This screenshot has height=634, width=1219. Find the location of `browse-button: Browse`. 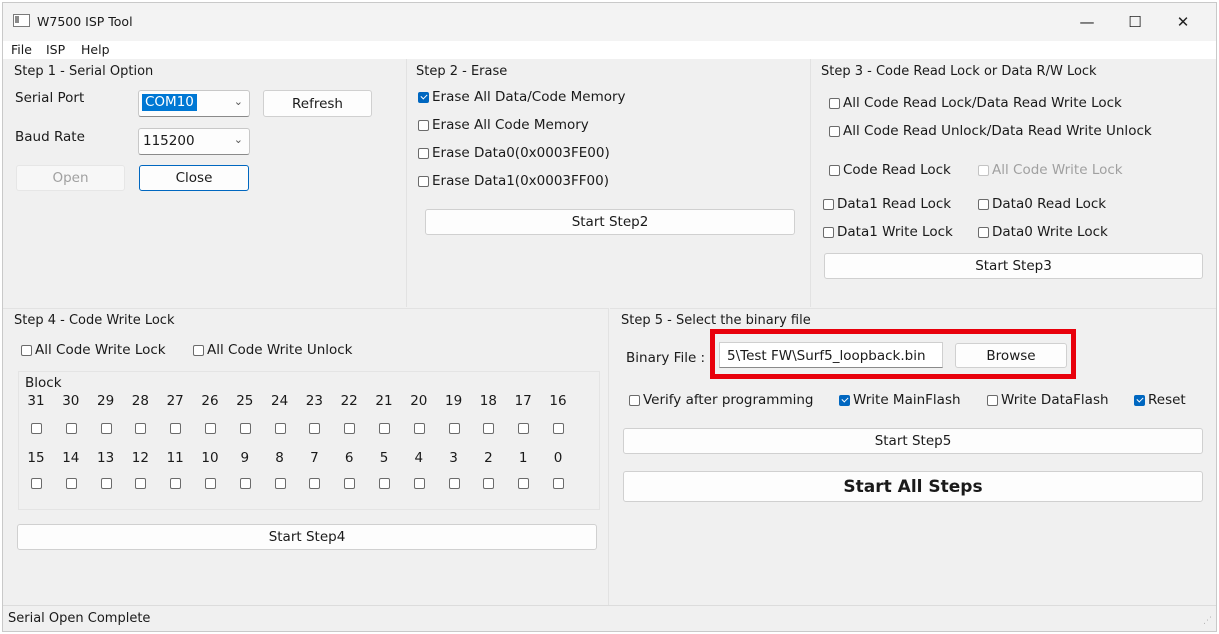

browse-button: Browse is located at coordinates (1011, 355).